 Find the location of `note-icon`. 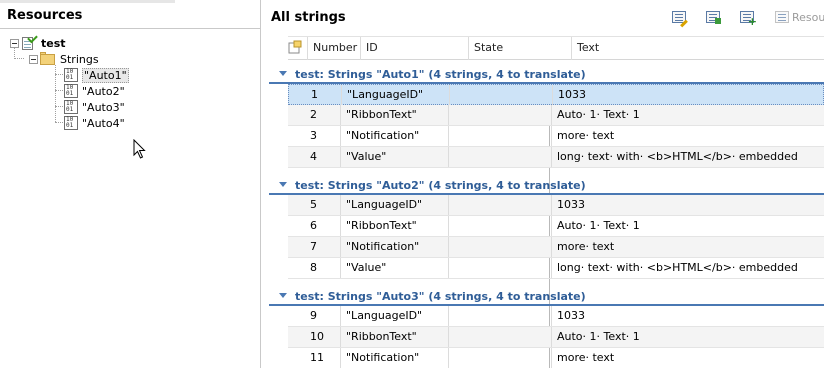

note-icon is located at coordinates (295, 47).